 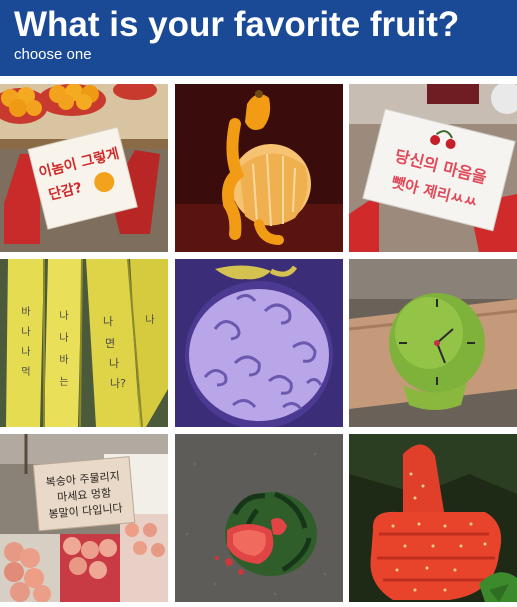 What do you see at coordinates (237, 24) in the screenshot?
I see `page-title: What is your favorite fruit?` at bounding box center [237, 24].